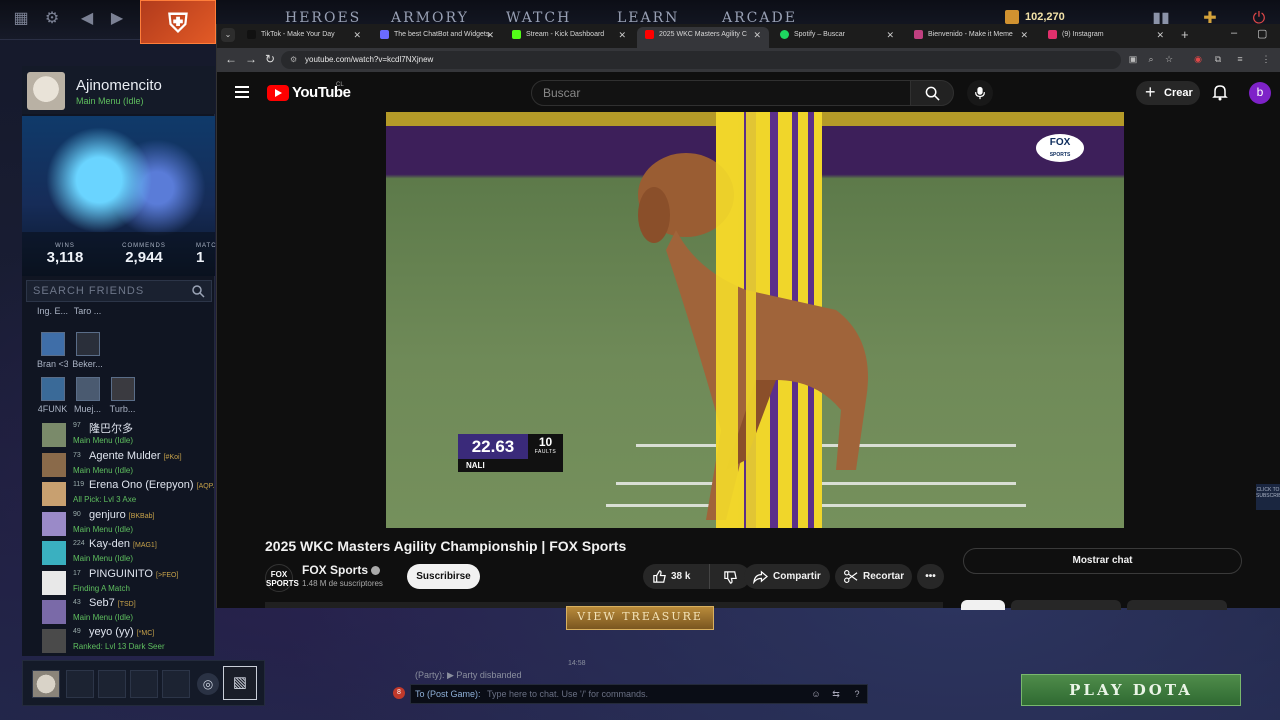 Image resolution: width=1280 pixels, height=720 pixels. Describe the element at coordinates (1151, 59) in the screenshot. I see `zoom-icon: ⌕` at that location.